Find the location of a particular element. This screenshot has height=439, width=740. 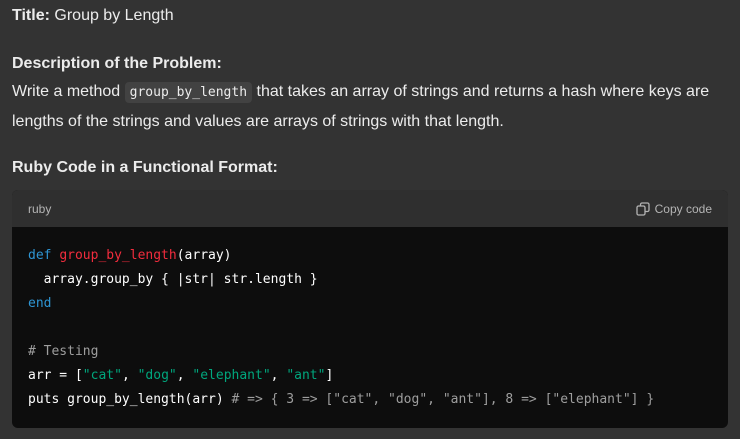

code-line: array.group_by { |str| str.length } is located at coordinates (173, 279).